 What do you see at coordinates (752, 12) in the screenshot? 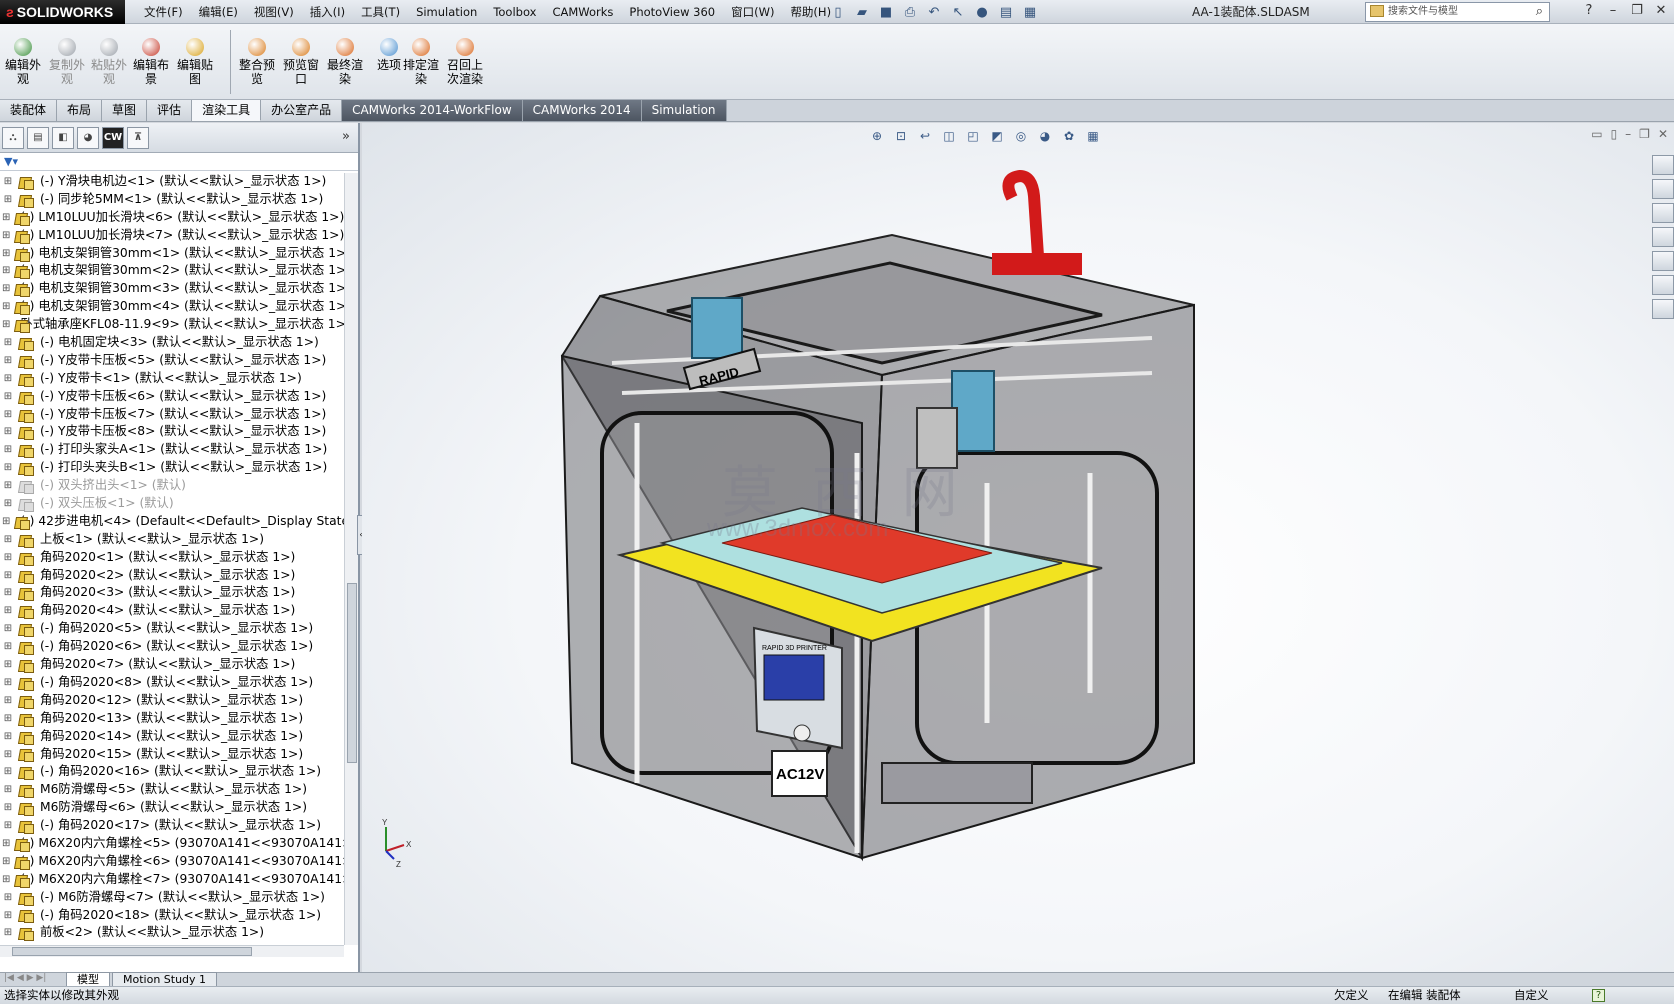
I see `menu-item: 窗口(W)` at bounding box center [752, 12].